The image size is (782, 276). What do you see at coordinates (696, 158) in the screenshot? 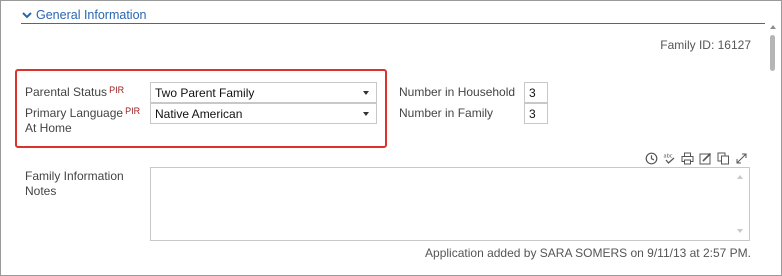
I see `notes-toolbar: abc` at bounding box center [696, 158].